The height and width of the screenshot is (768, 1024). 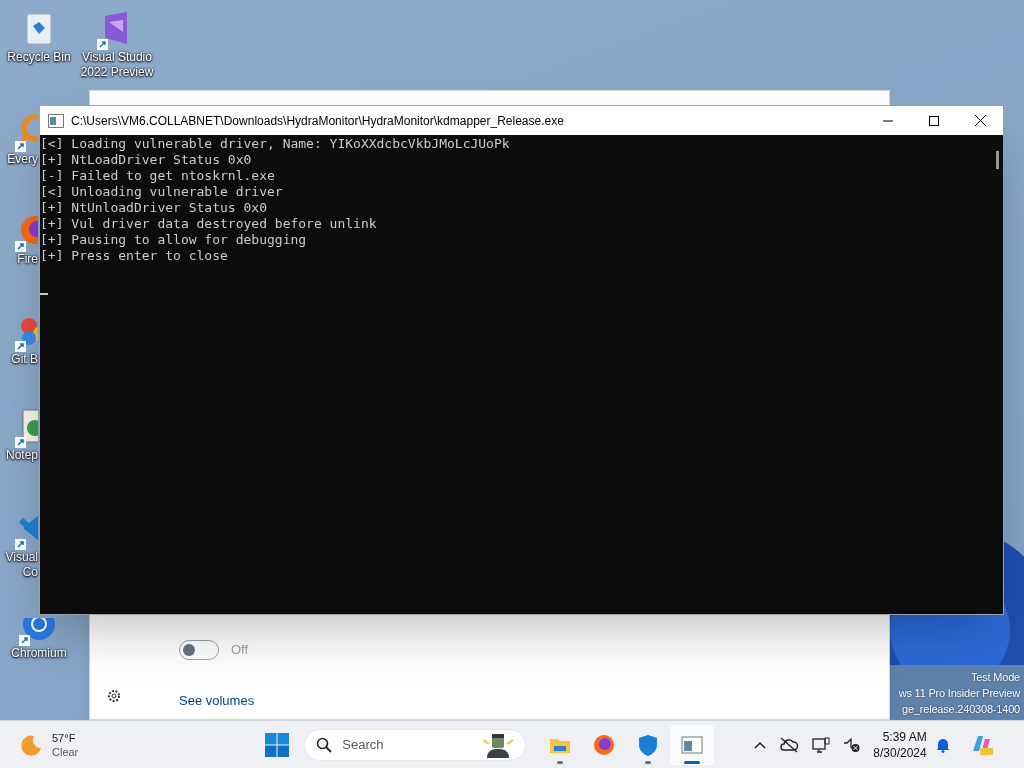 What do you see at coordinates (604, 744) in the screenshot?
I see `globe-icon` at bounding box center [604, 744].